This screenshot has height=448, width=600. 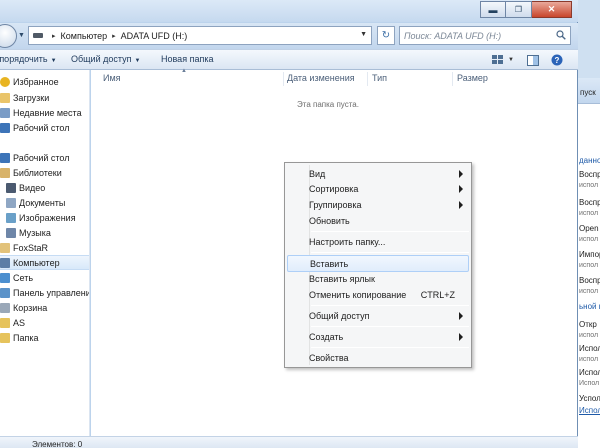 What do you see at coordinates (329, 221) in the screenshot?
I see `menu-item-label: Обновить` at bounding box center [329, 221].